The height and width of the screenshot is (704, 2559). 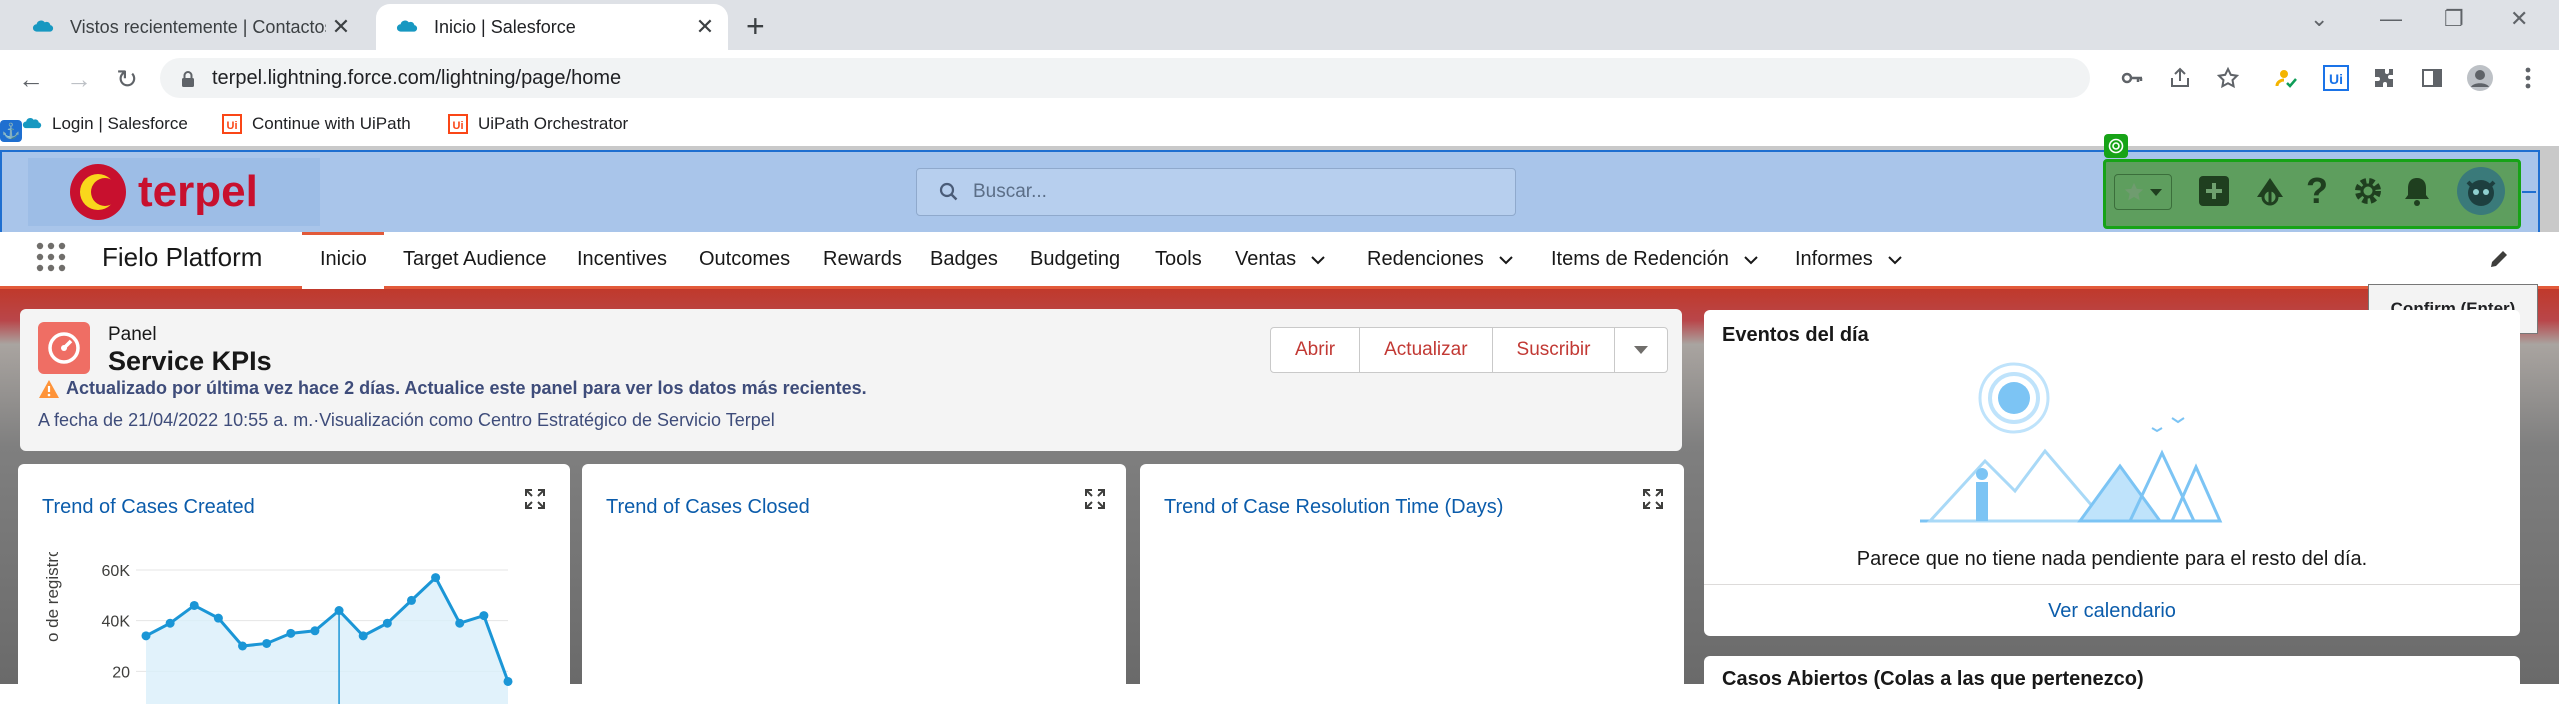 What do you see at coordinates (1075, 259) in the screenshot?
I see `nav-item-budgeting: Budgeting` at bounding box center [1075, 259].